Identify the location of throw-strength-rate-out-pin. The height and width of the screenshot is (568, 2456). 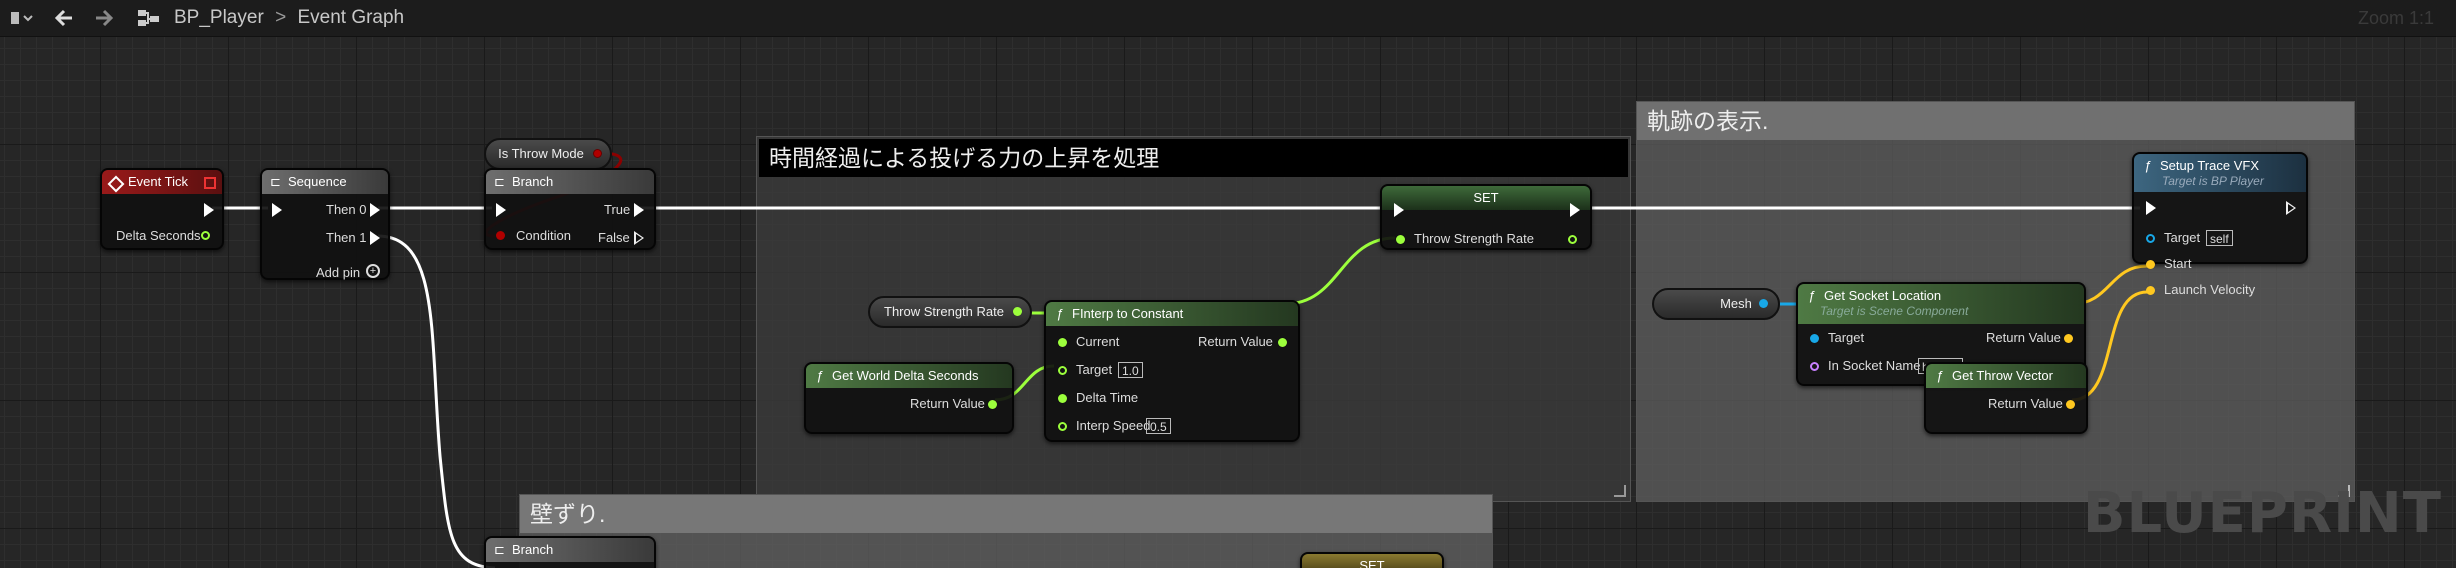
(1572, 239).